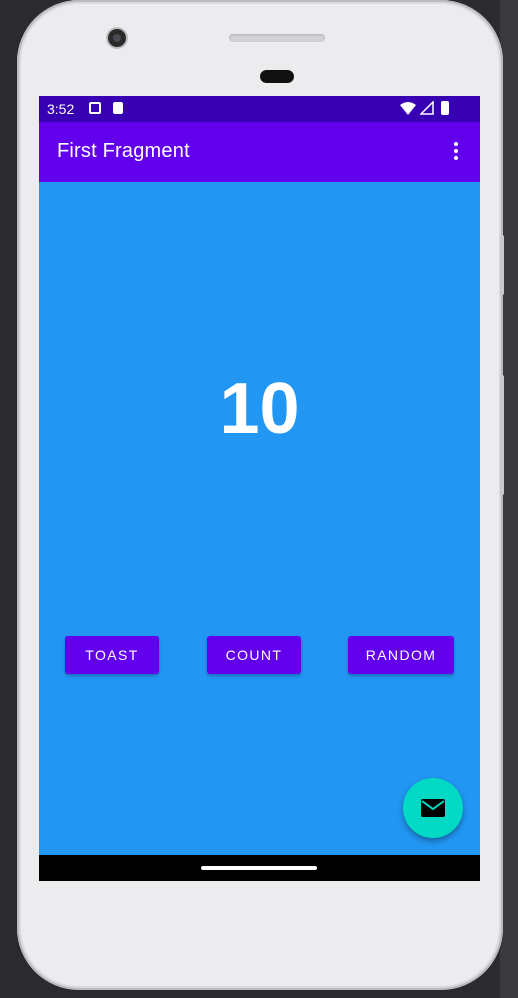 The width and height of the screenshot is (518, 998). What do you see at coordinates (61, 109) in the screenshot?
I see `status-time: 3:52` at bounding box center [61, 109].